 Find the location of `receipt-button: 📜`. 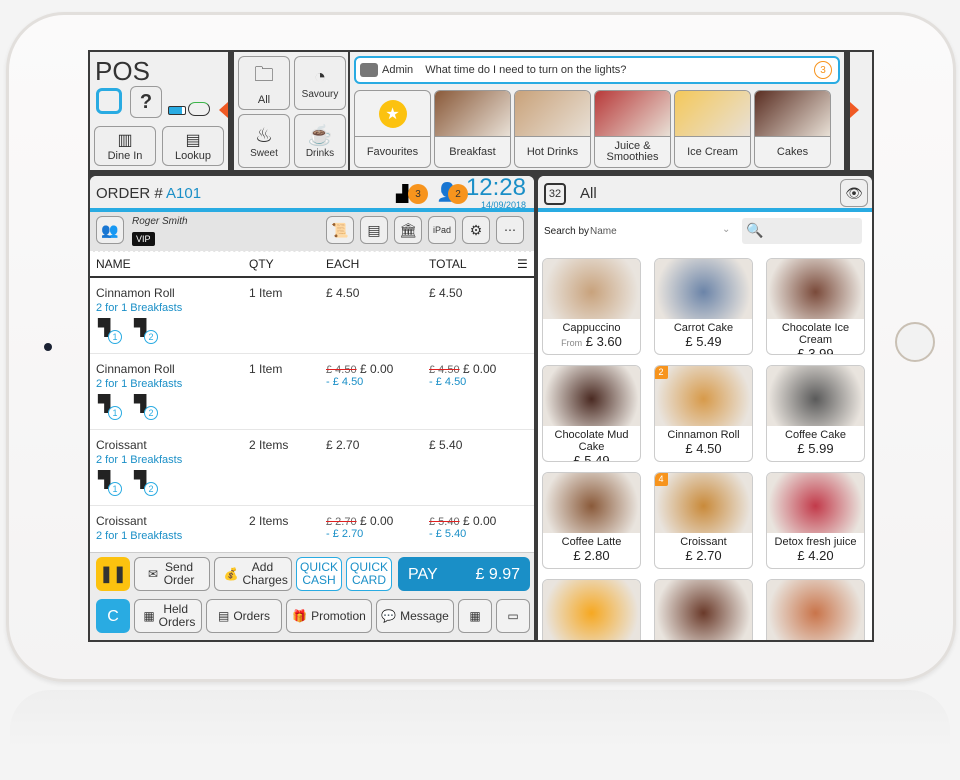

receipt-button: 📜 is located at coordinates (340, 230).